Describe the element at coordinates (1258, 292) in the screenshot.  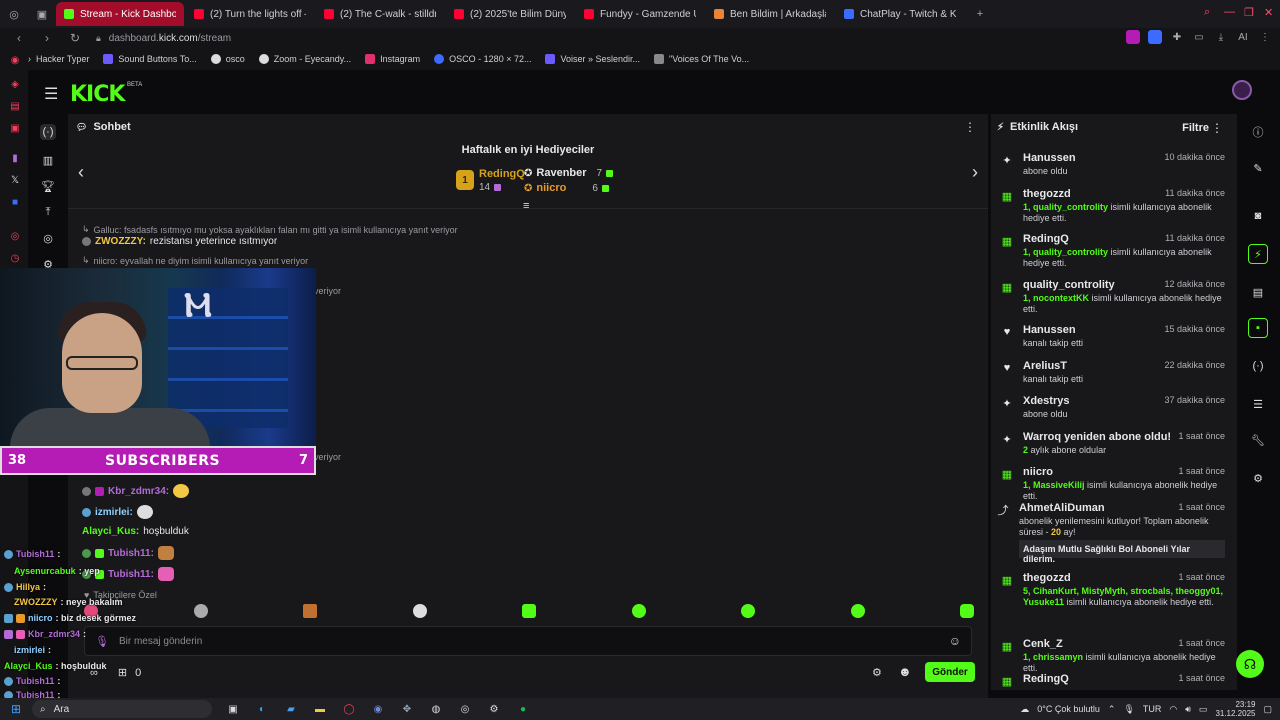
I see `notes-icon: ▤` at that location.